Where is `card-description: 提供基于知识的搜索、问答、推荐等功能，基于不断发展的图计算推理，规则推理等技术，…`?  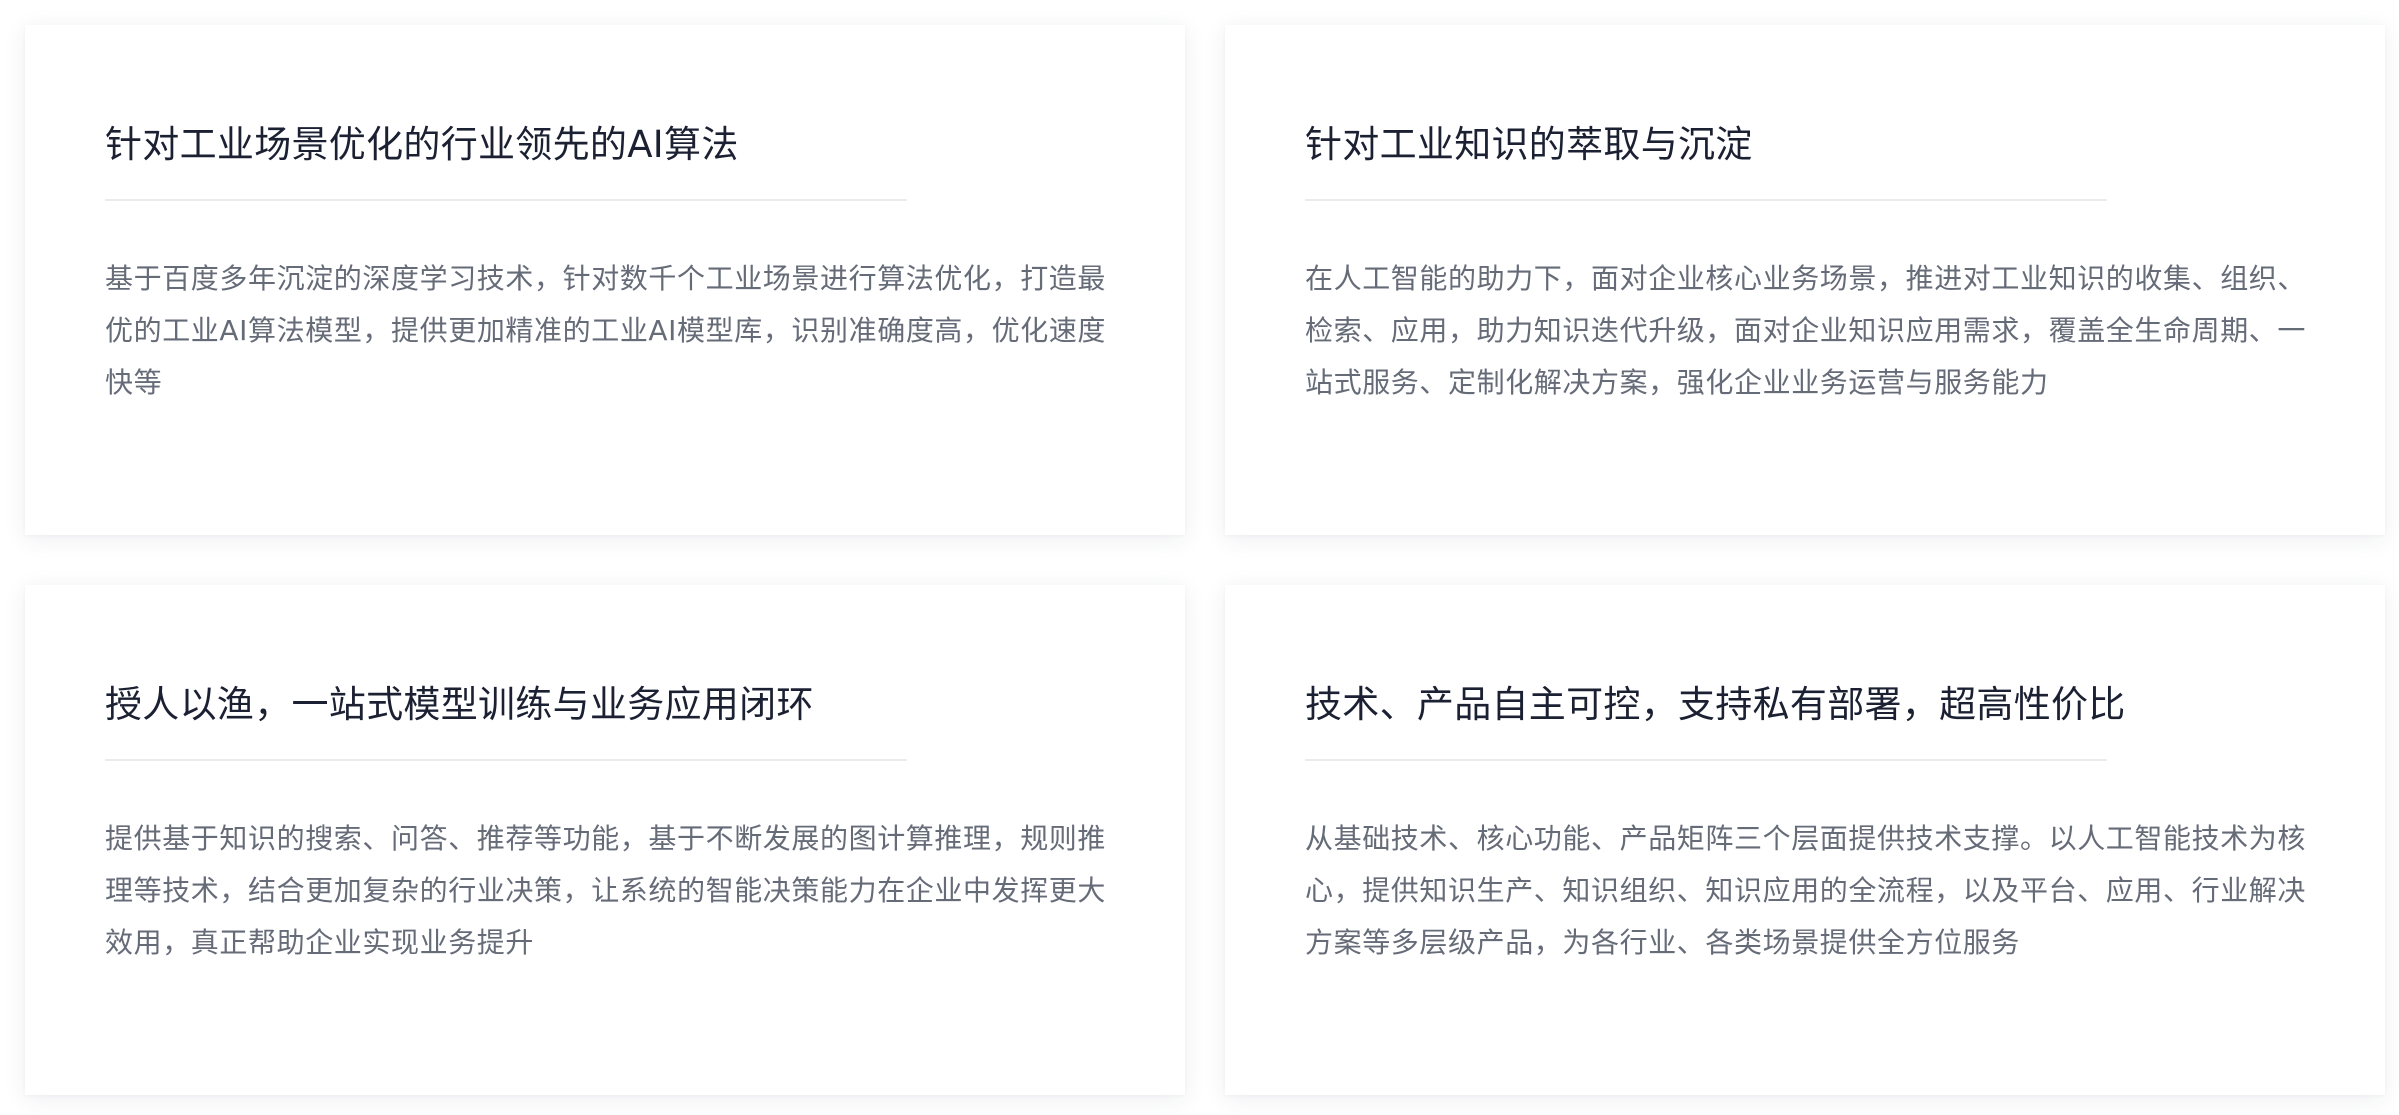 card-description: 提供基于知识的搜索、问答、推荐等功能，基于不断发展的图计算推理，规则推理等技术，… is located at coordinates (606, 890).